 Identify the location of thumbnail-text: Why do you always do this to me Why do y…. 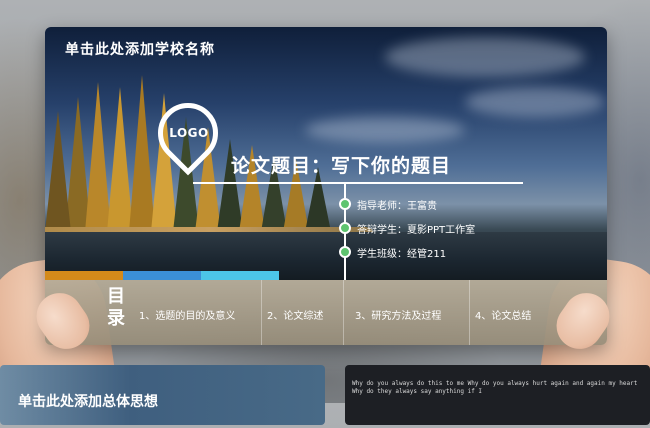
(495, 387).